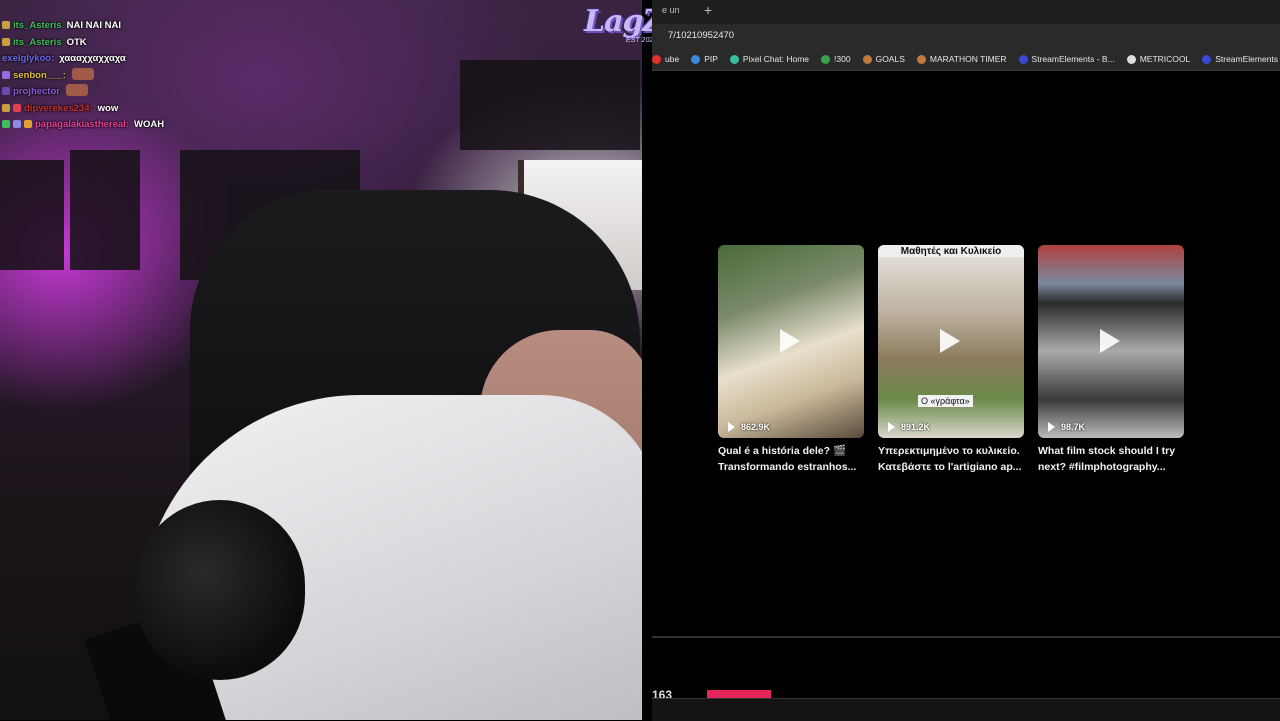 The width and height of the screenshot is (1280, 721). What do you see at coordinates (842, 59) in the screenshot?
I see `bookmark-label: !300` at bounding box center [842, 59].